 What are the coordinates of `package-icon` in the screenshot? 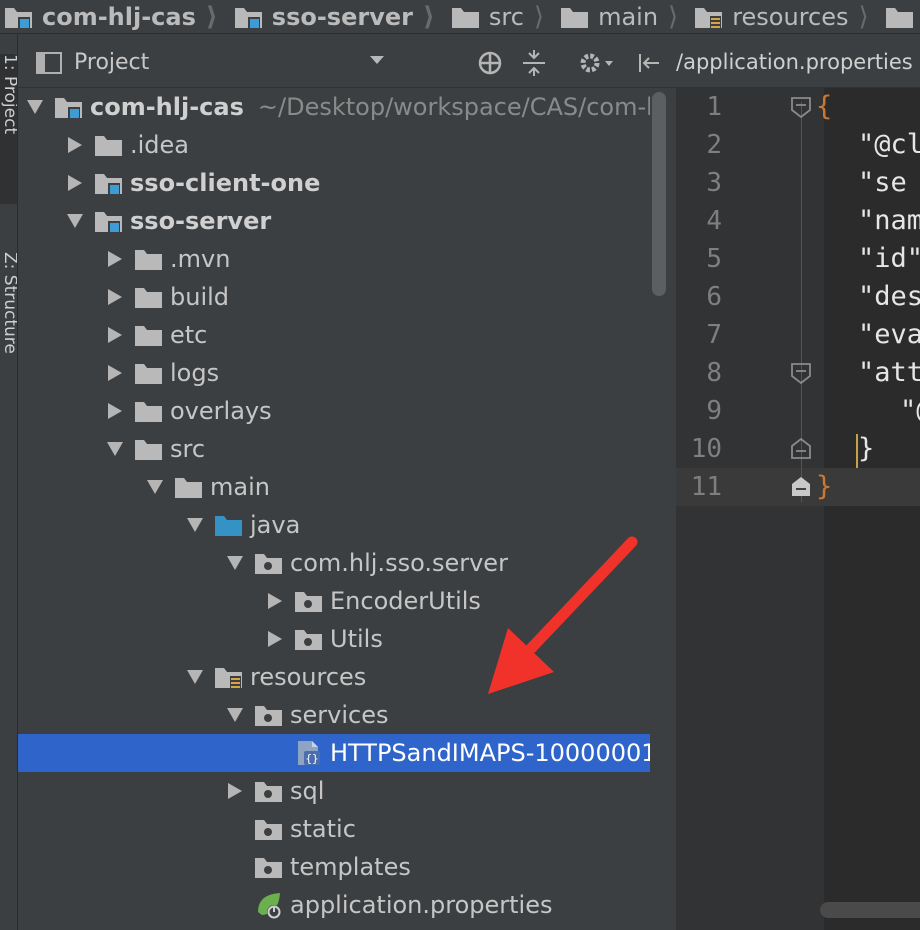 It's located at (270, 829).